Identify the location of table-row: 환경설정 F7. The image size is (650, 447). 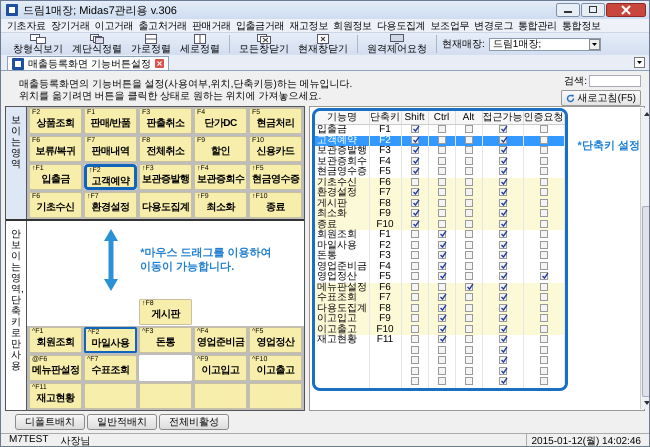
(439, 193).